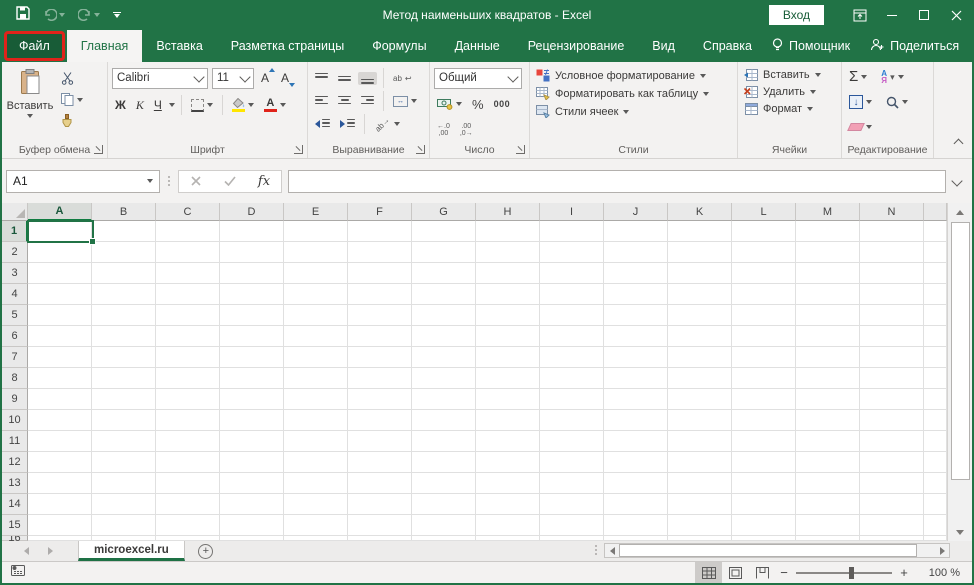 This screenshot has width=974, height=585. What do you see at coordinates (900, 77) in the screenshot?
I see `sort-filter-dropdown-icon` at bounding box center [900, 77].